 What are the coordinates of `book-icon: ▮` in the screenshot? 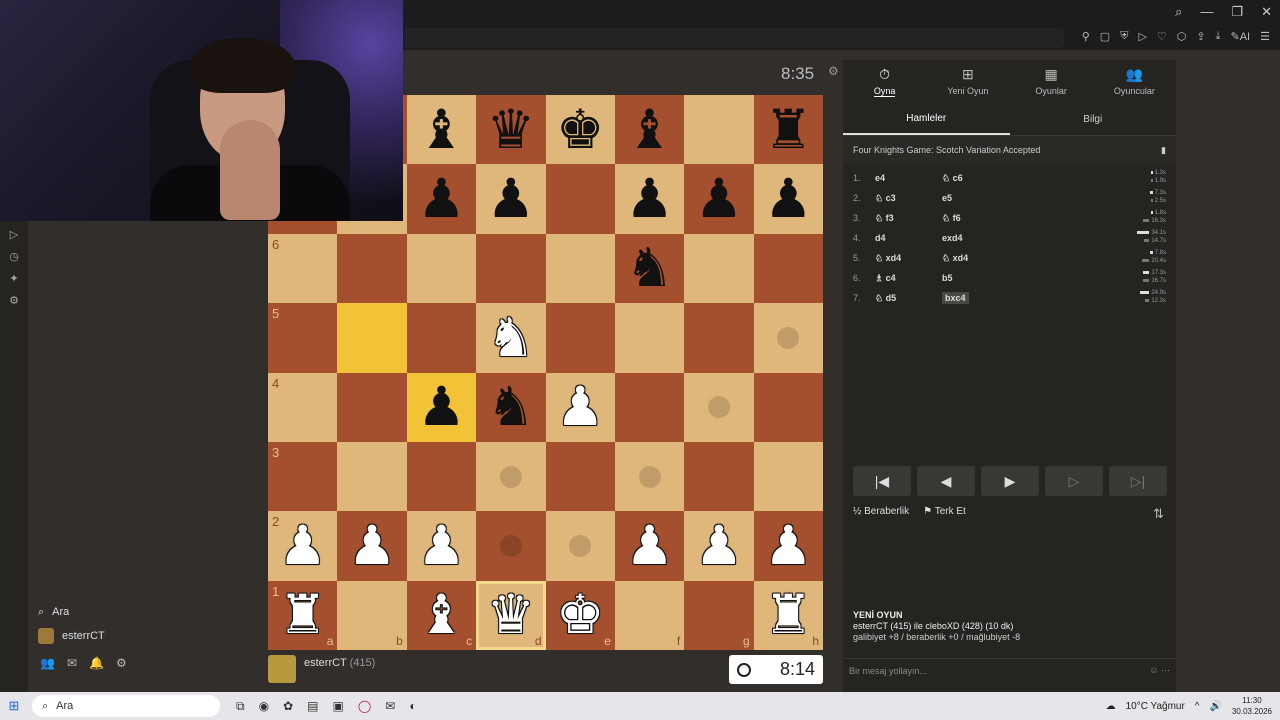 It's located at (1163, 150).